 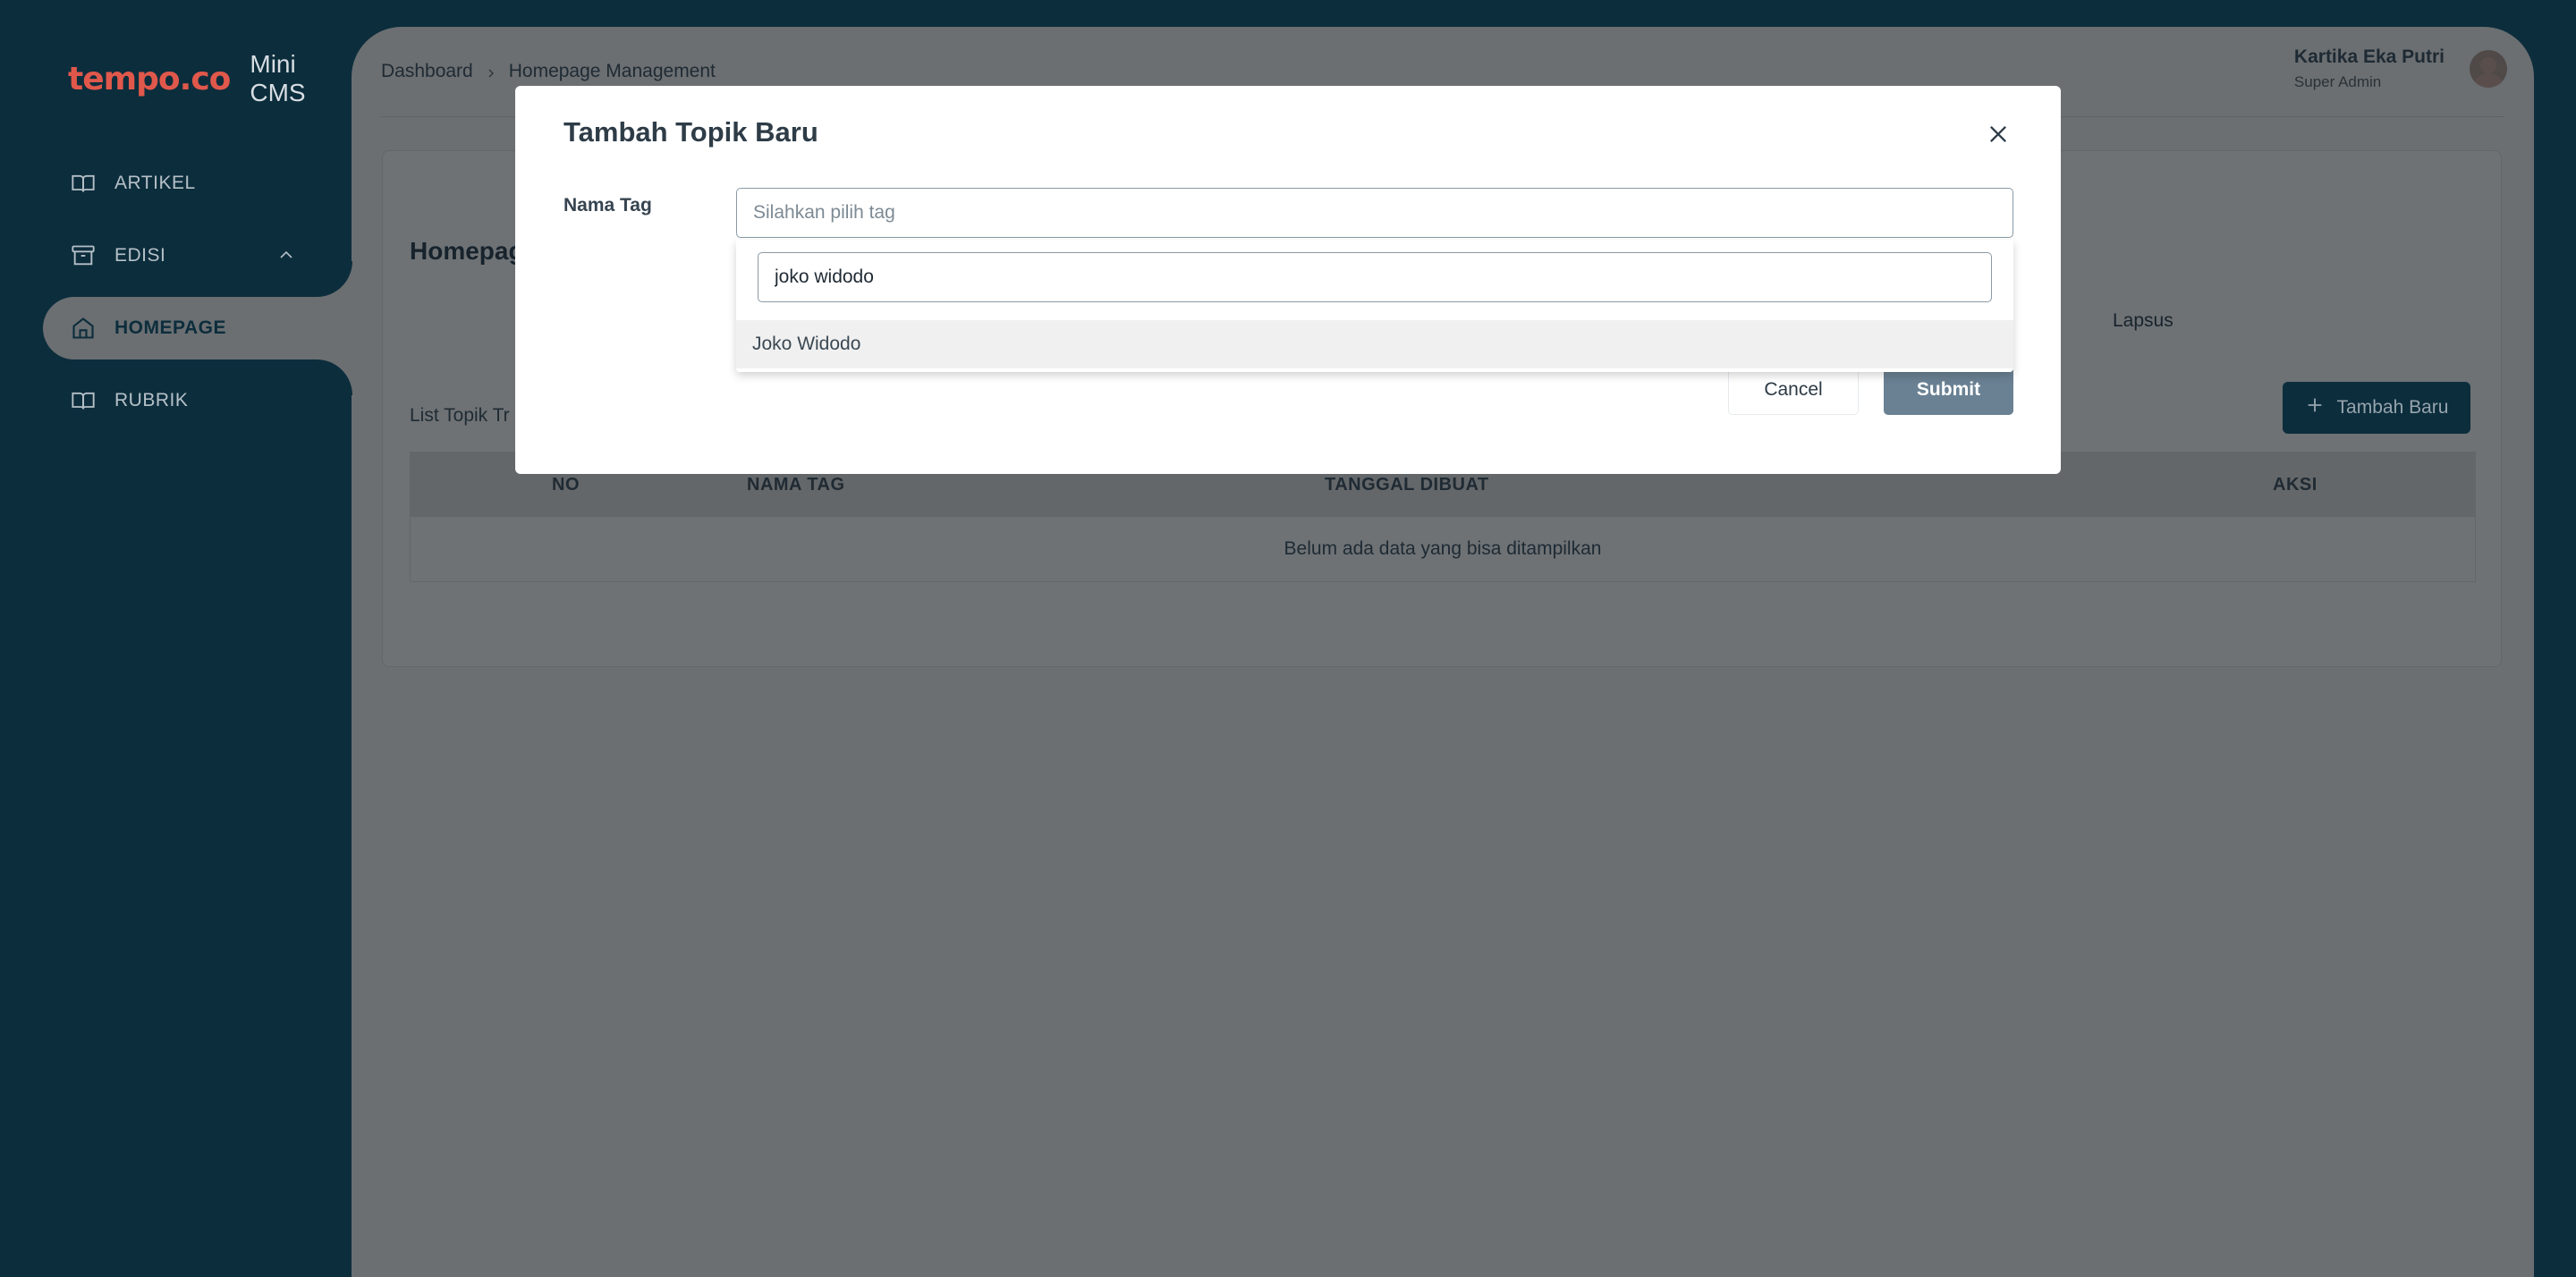 What do you see at coordinates (2400, 69) in the screenshot?
I see `user-menu: Kartika Eka Putri Super Admin` at bounding box center [2400, 69].